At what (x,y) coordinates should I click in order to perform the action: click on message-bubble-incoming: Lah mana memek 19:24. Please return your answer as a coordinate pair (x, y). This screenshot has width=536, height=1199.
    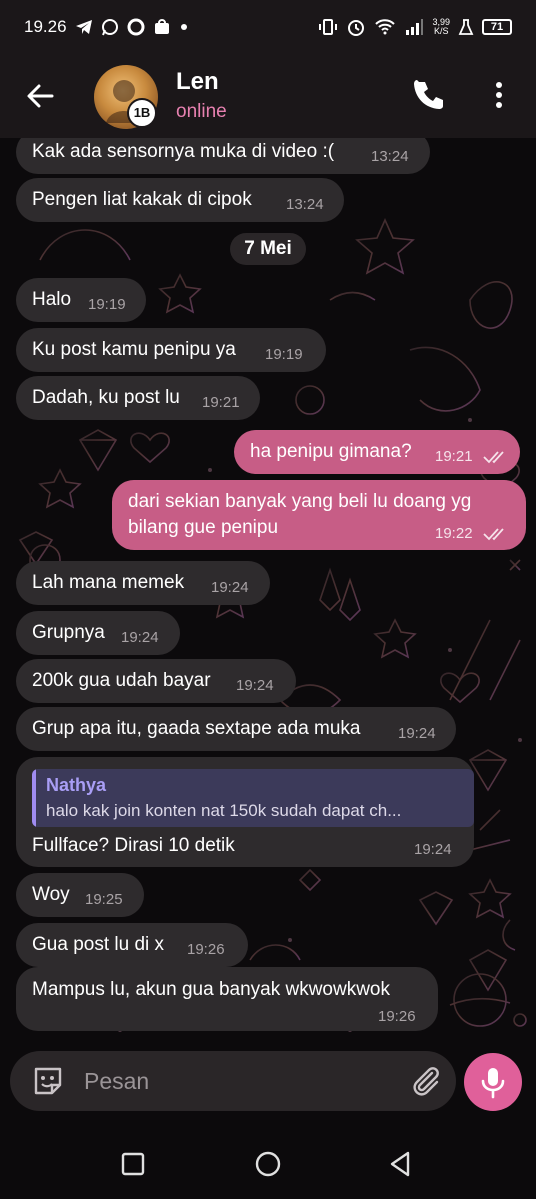
    Looking at the image, I should click on (143, 583).